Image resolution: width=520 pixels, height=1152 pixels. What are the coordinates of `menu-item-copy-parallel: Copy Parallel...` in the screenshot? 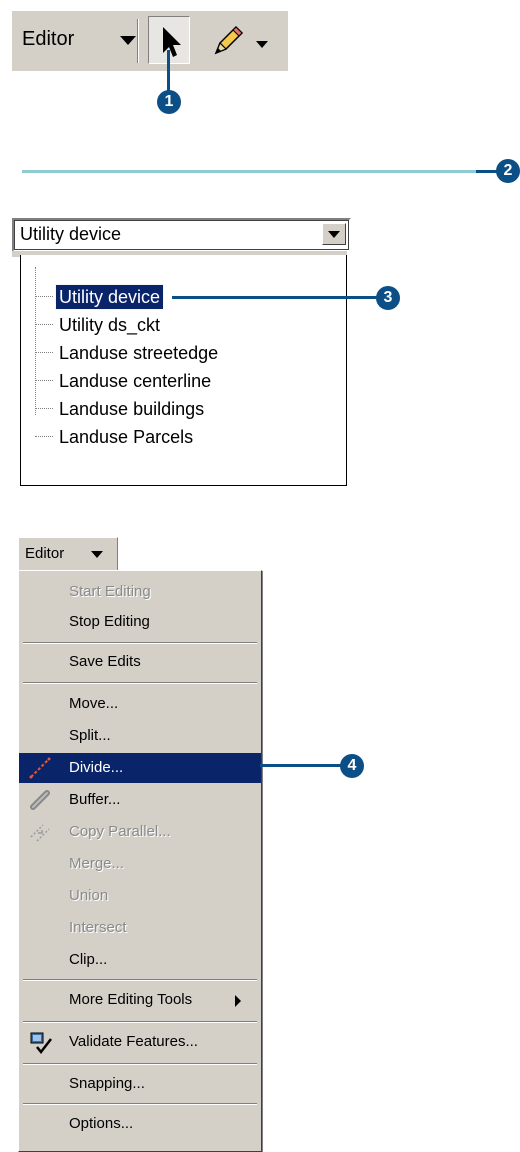 It's located at (140, 832).